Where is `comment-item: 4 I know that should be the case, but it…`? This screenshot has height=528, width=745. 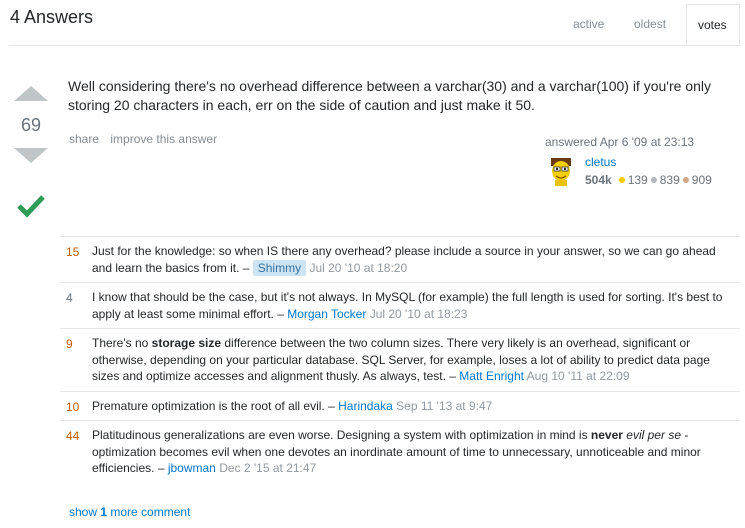 comment-item: 4 I know that should be the case, but it… is located at coordinates (400, 305).